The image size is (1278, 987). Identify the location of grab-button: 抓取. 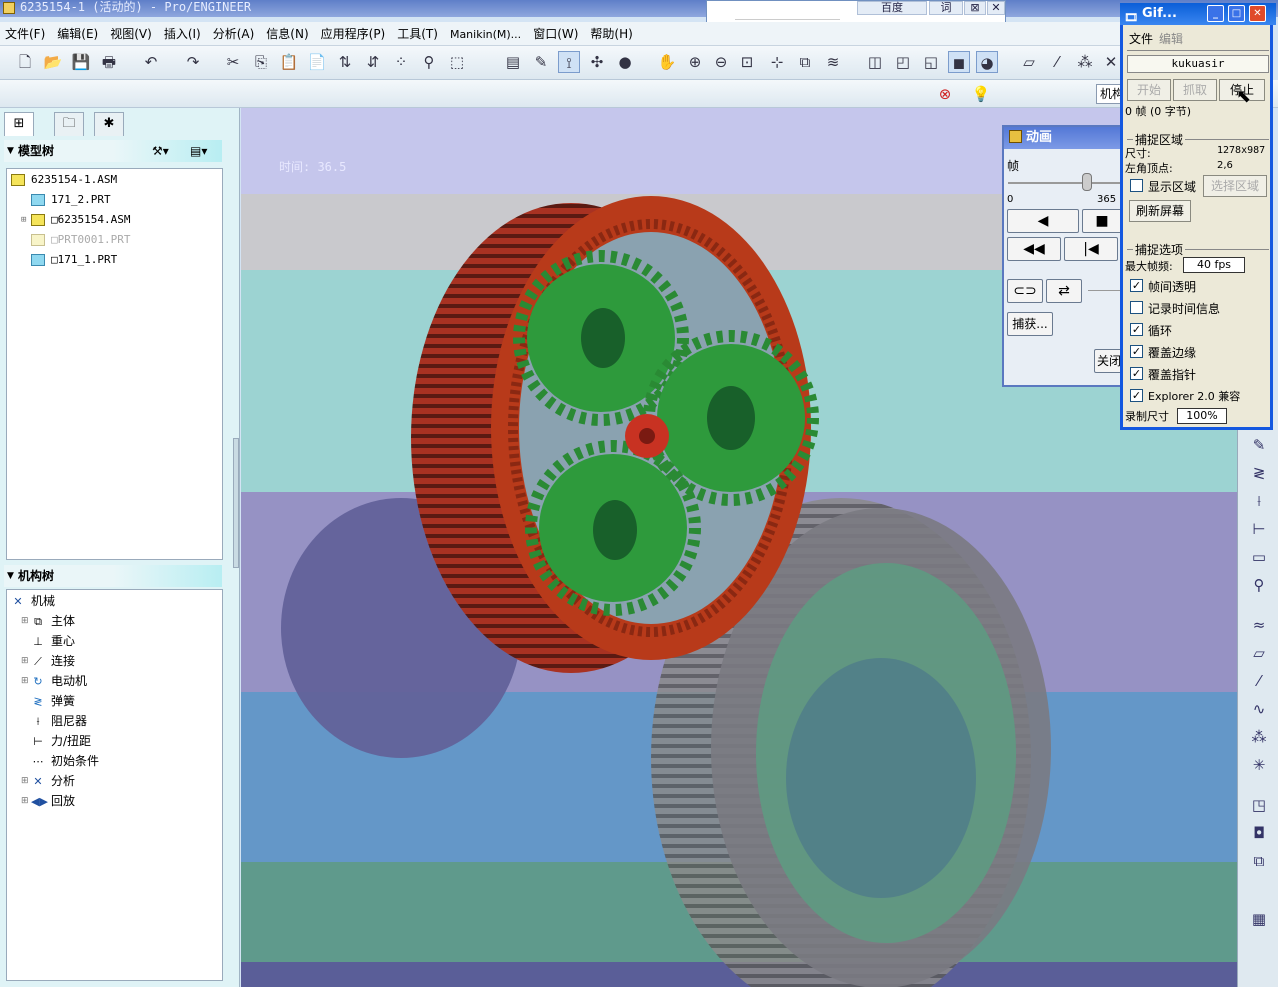
(1195, 90).